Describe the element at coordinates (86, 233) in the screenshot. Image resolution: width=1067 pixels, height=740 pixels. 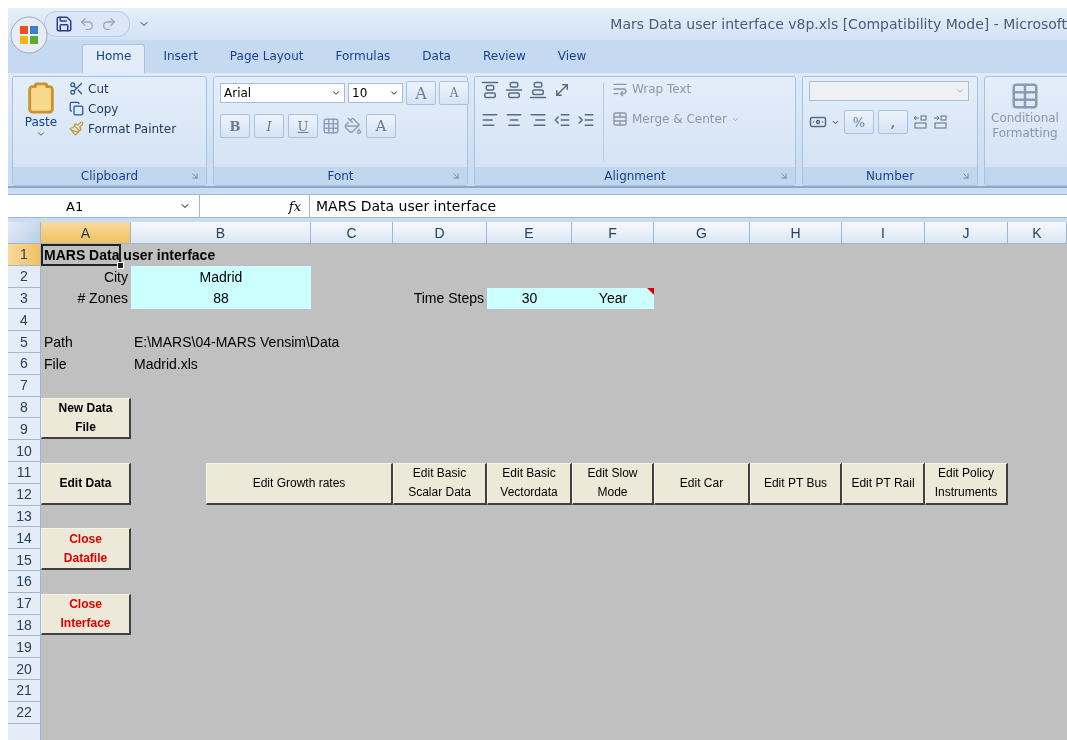
I see `column-header: A` at that location.